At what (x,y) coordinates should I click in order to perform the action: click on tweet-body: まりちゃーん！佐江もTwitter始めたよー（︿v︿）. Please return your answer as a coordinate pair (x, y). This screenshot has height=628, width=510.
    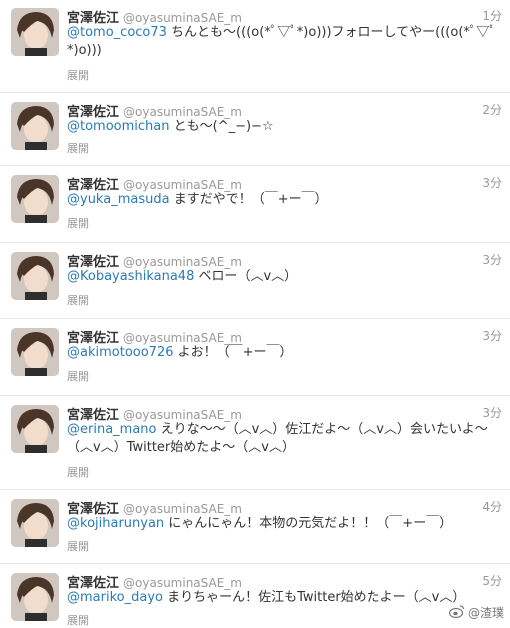
    Looking at the image, I should click on (314, 597).